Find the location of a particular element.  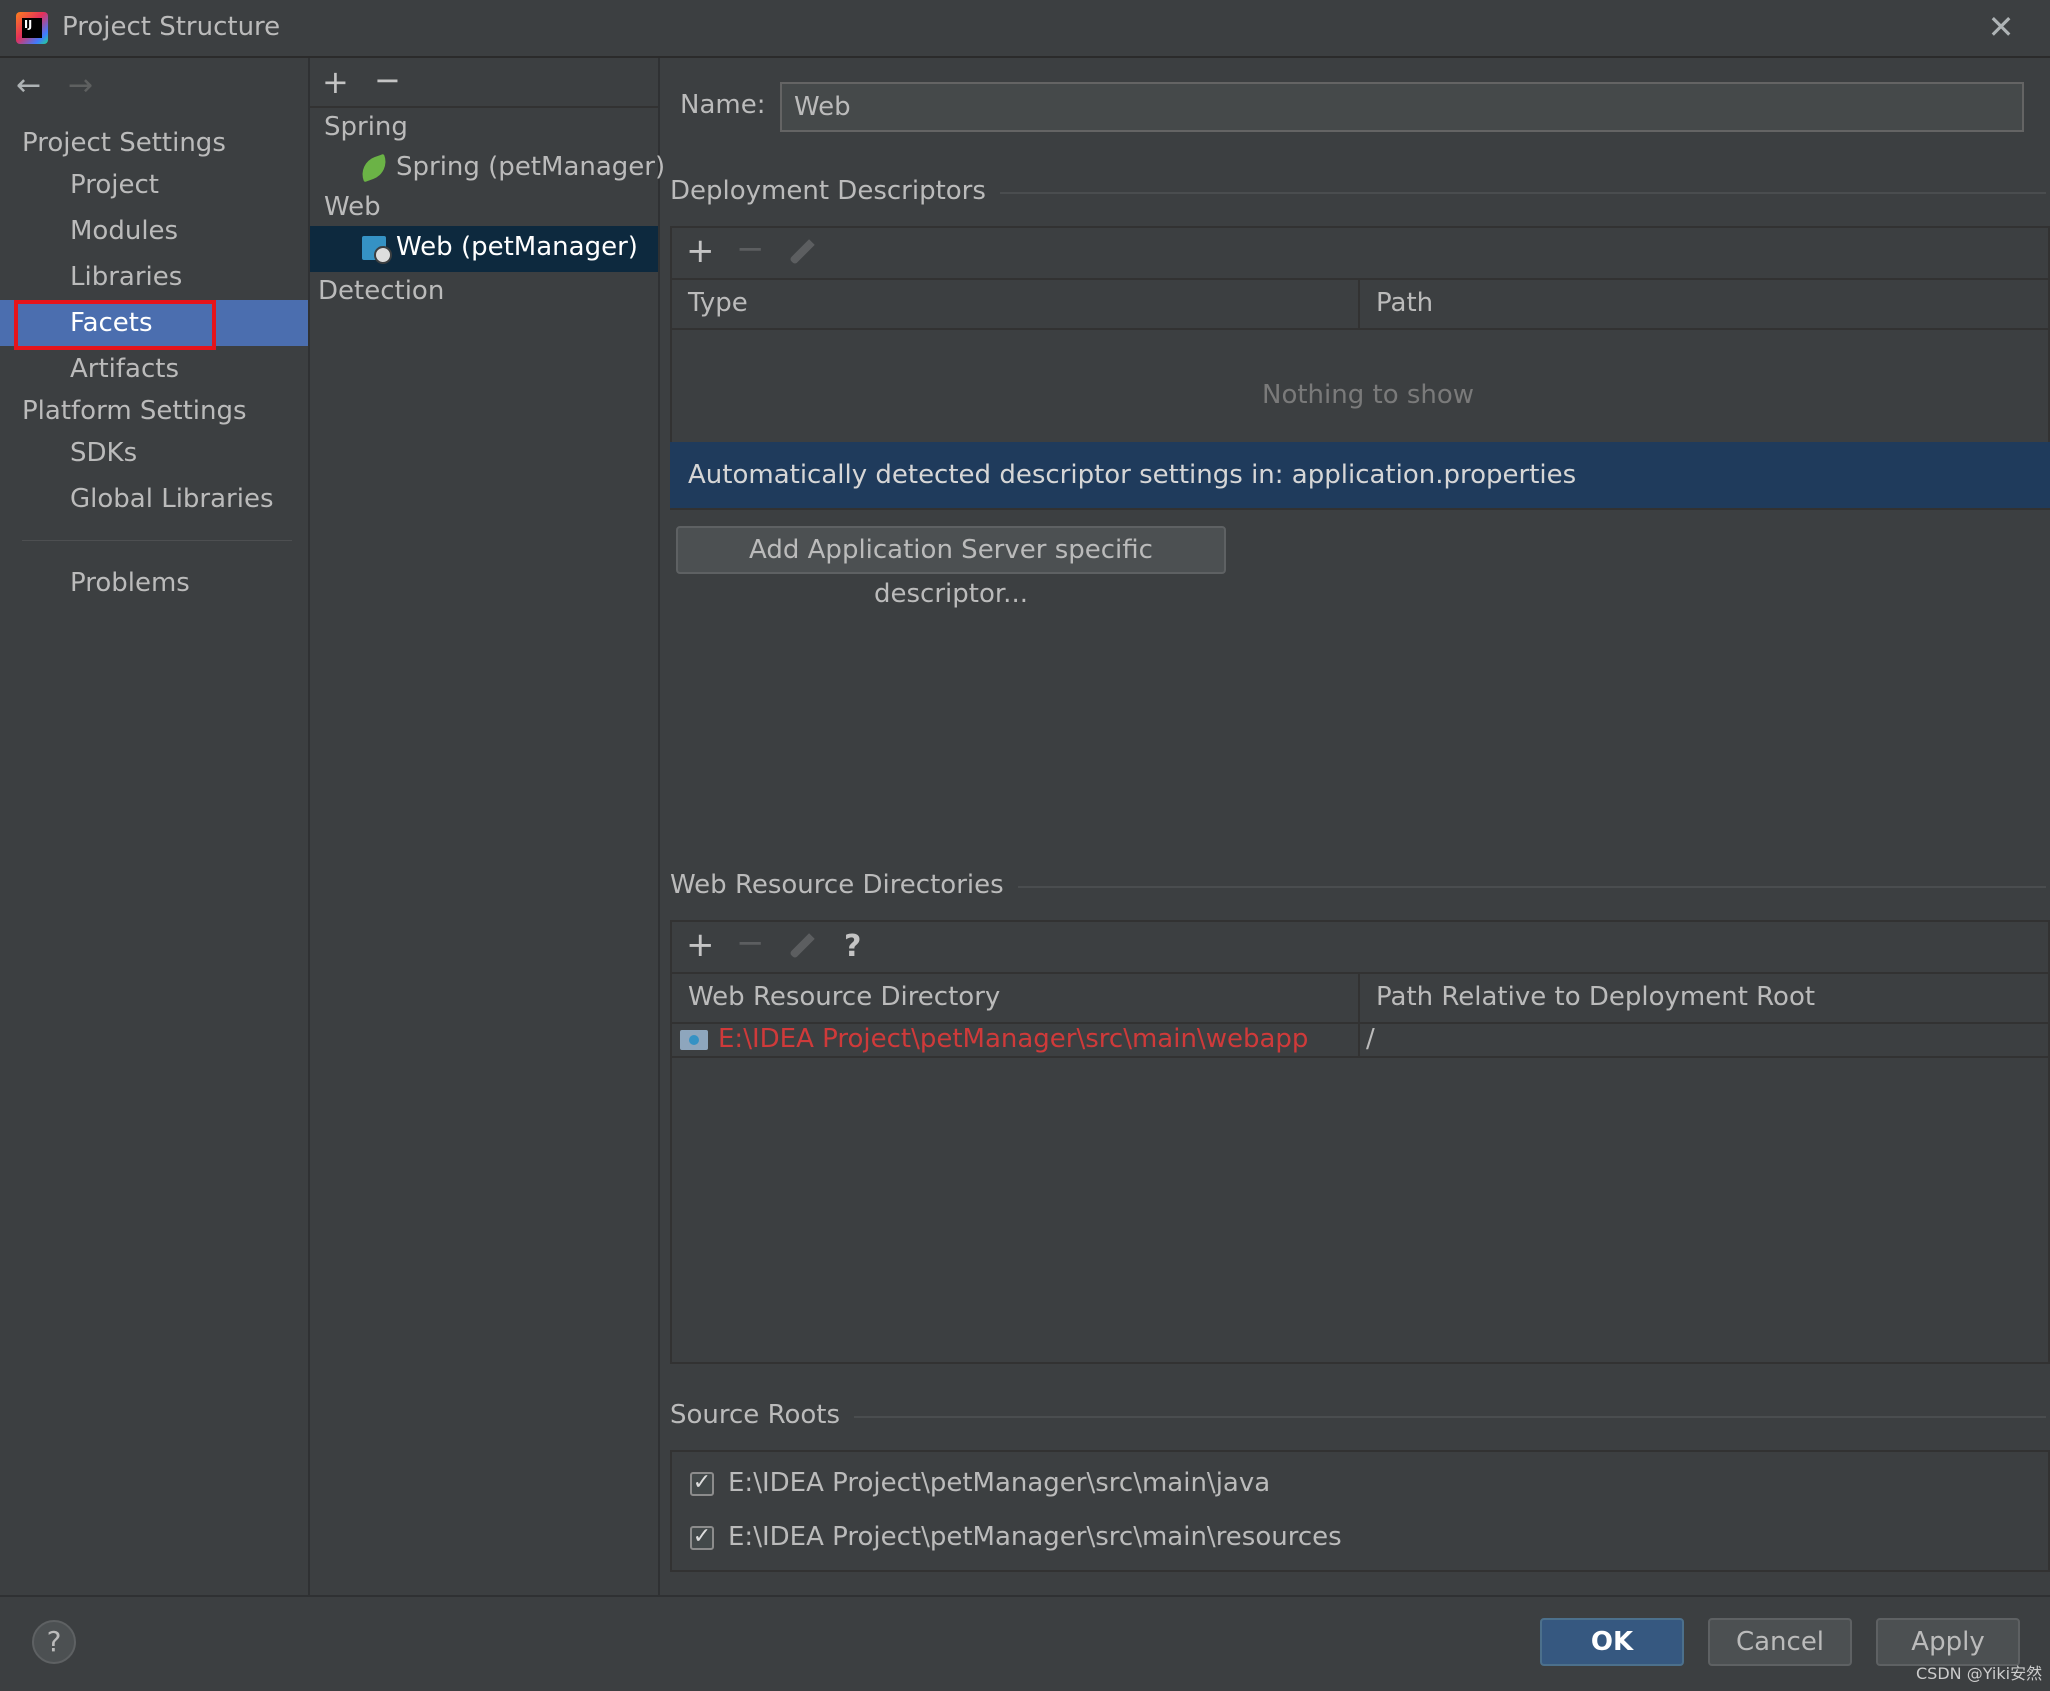

sidebar-item-project: Project is located at coordinates (154, 185).